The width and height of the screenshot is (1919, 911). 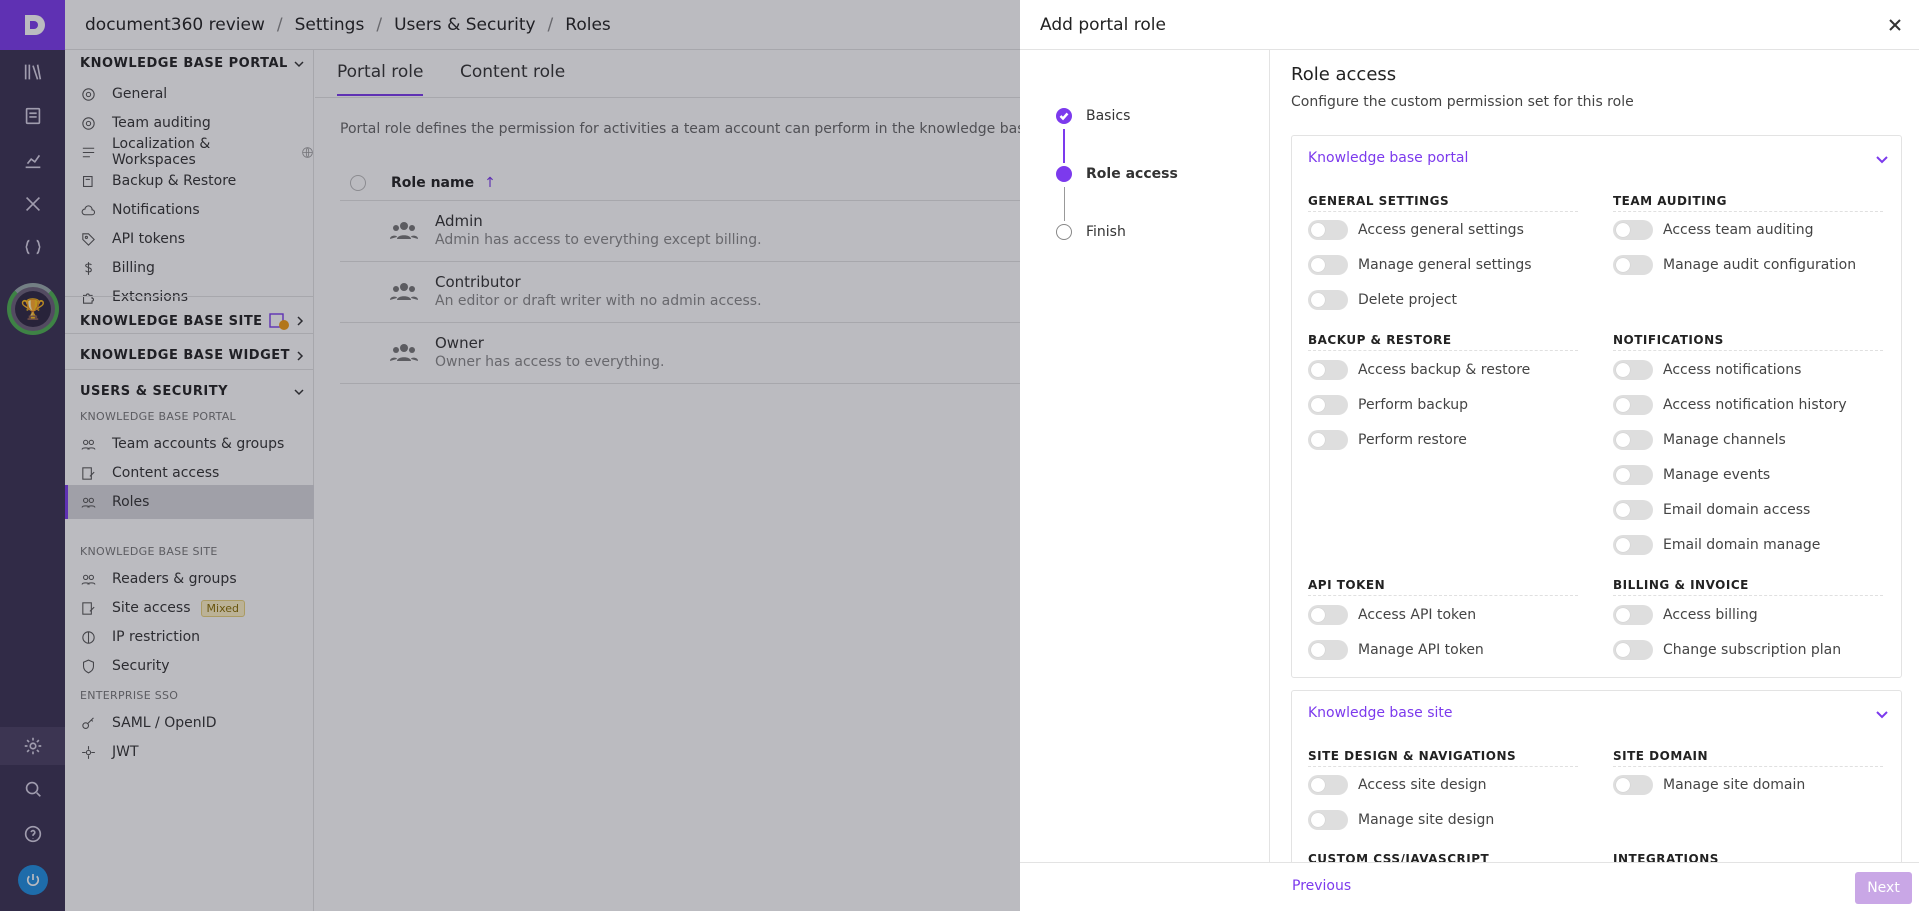 What do you see at coordinates (1443, 203) in the screenshot?
I see `group-general-settings: GENERAL SETTINGS` at bounding box center [1443, 203].